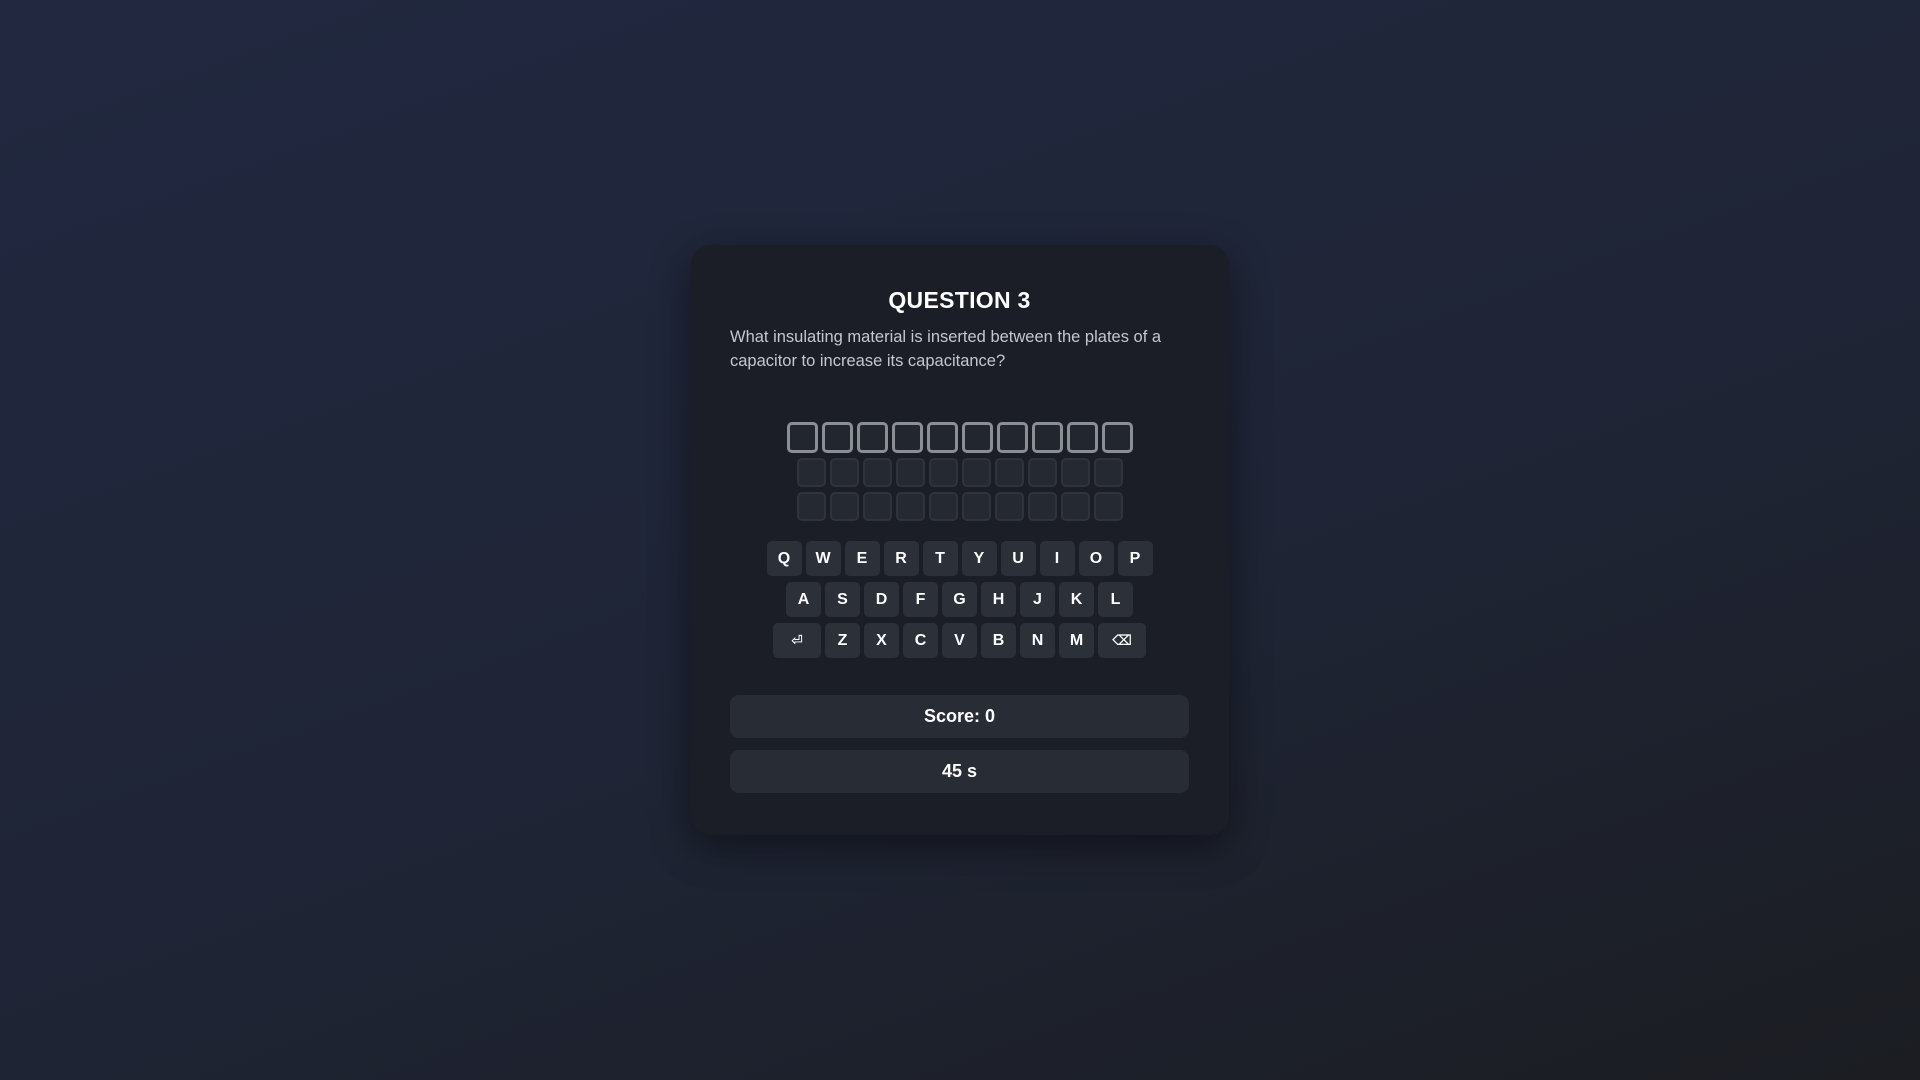 The height and width of the screenshot is (1080, 1920). What do you see at coordinates (803, 599) in the screenshot?
I see `key-a: A` at bounding box center [803, 599].